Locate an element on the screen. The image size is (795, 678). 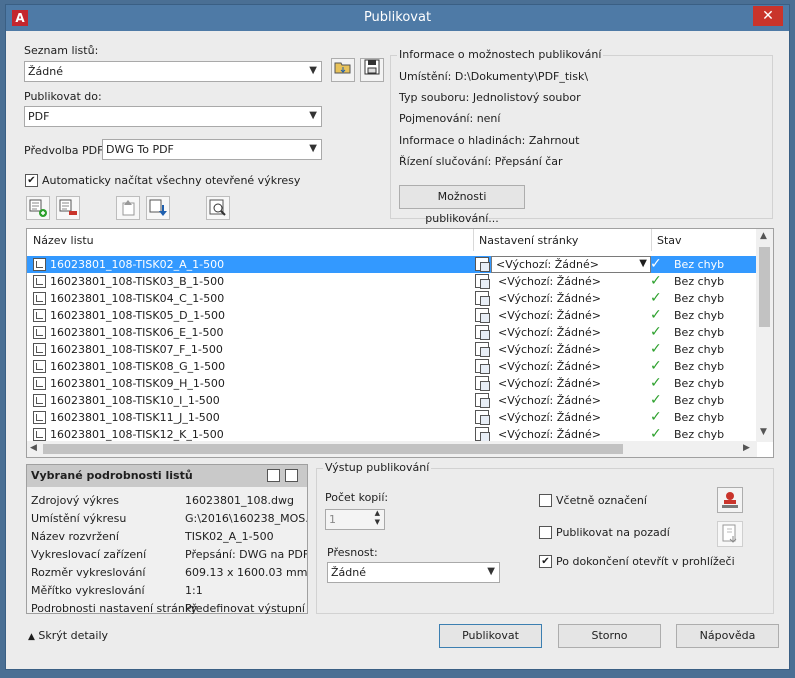
move-down-icon is located at coordinates (158, 207).